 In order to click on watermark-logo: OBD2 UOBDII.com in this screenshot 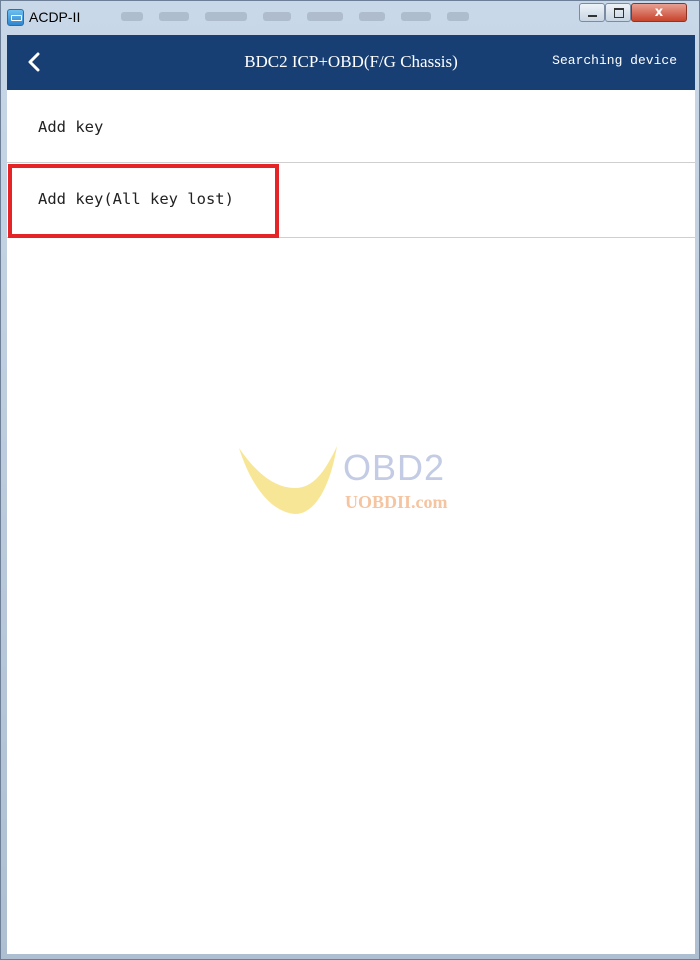, I will do `click(355, 487)`.